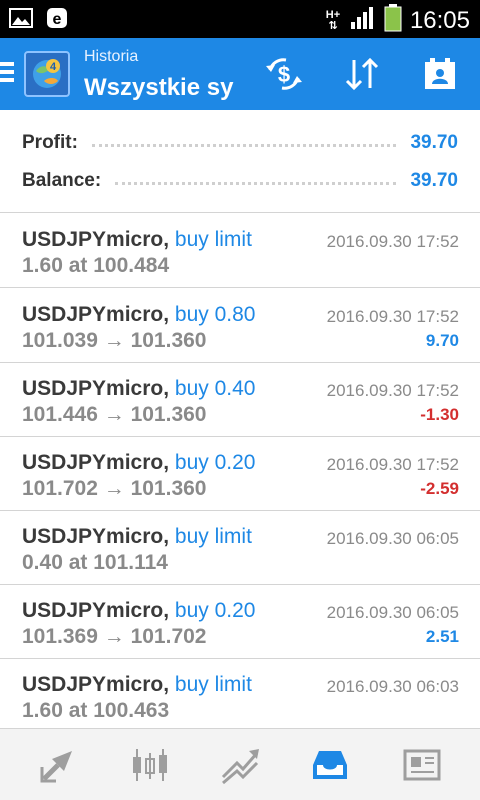 The width and height of the screenshot is (480, 800). Describe the element at coordinates (439, 20) in the screenshot. I see `clock: 16:05` at that location.